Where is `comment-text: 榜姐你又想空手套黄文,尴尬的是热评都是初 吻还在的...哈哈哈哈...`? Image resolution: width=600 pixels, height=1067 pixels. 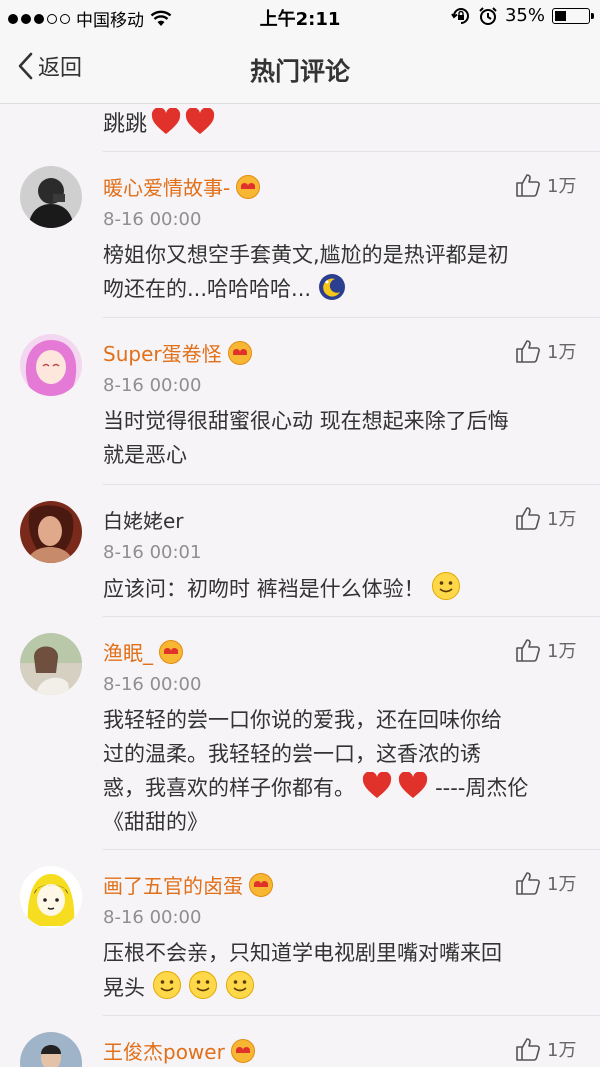
comment-text: 榜姐你又想空手套黄文,尴尬的是热评都是初 吻还在的...哈哈哈哈... is located at coordinates (340, 272).